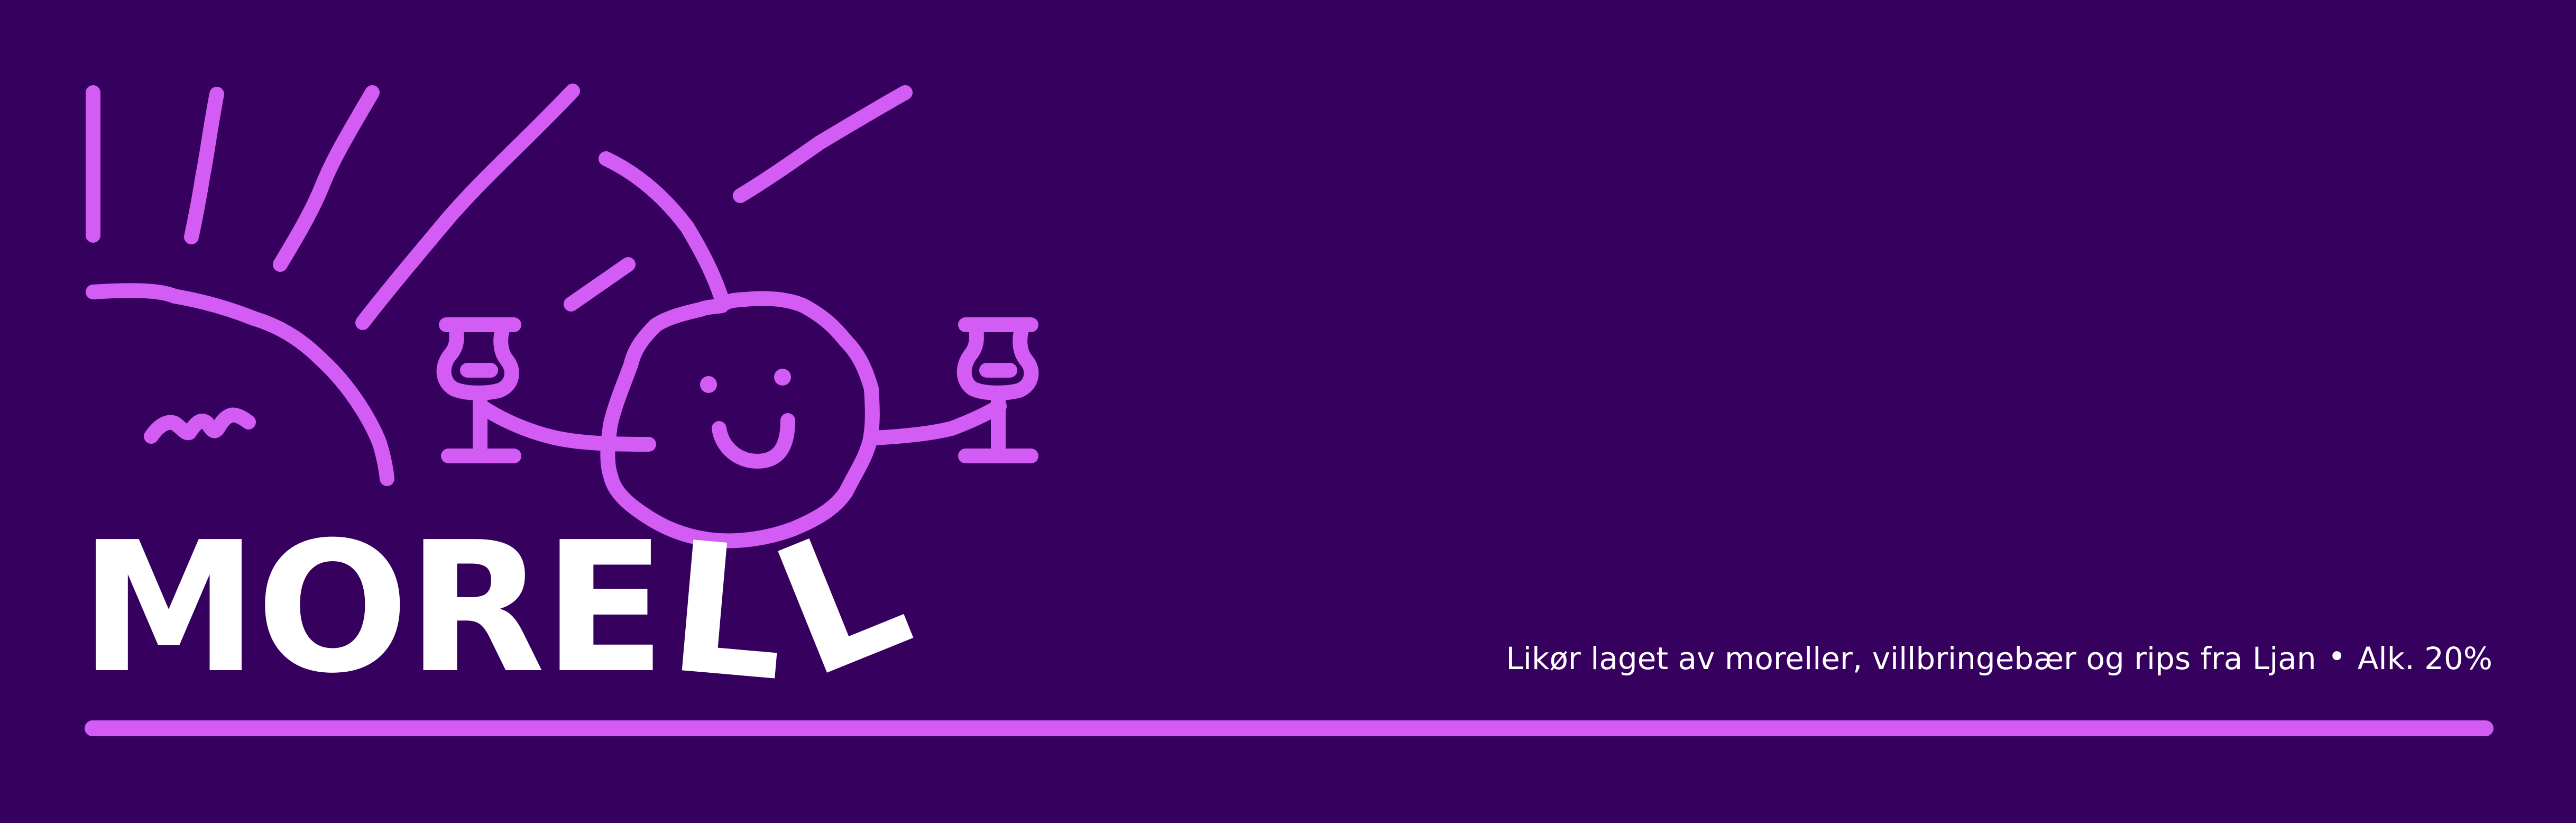 The width and height of the screenshot is (2576, 823). What do you see at coordinates (1289, 728) in the screenshot?
I see `bottom-rule` at bounding box center [1289, 728].